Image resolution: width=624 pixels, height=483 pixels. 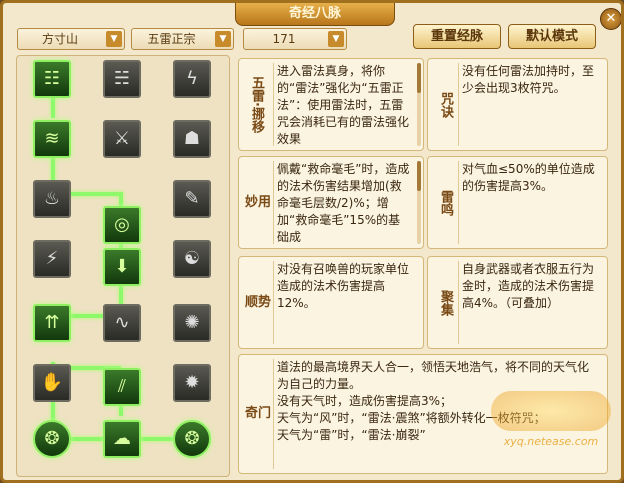 I want to click on meridian-node: ✹, so click(x=192, y=383).